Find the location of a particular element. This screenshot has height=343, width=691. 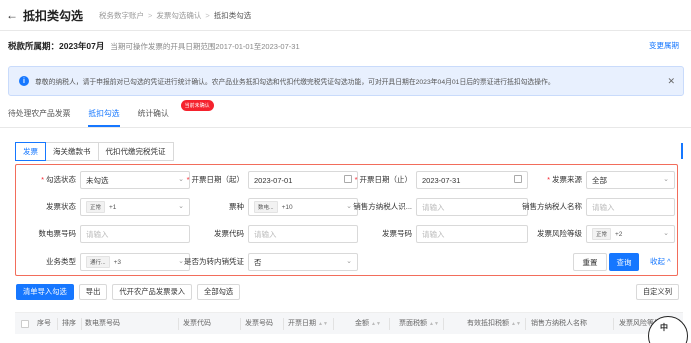

breadcrumb-item-confirm: 发票勾选确认 is located at coordinates (178, 15).